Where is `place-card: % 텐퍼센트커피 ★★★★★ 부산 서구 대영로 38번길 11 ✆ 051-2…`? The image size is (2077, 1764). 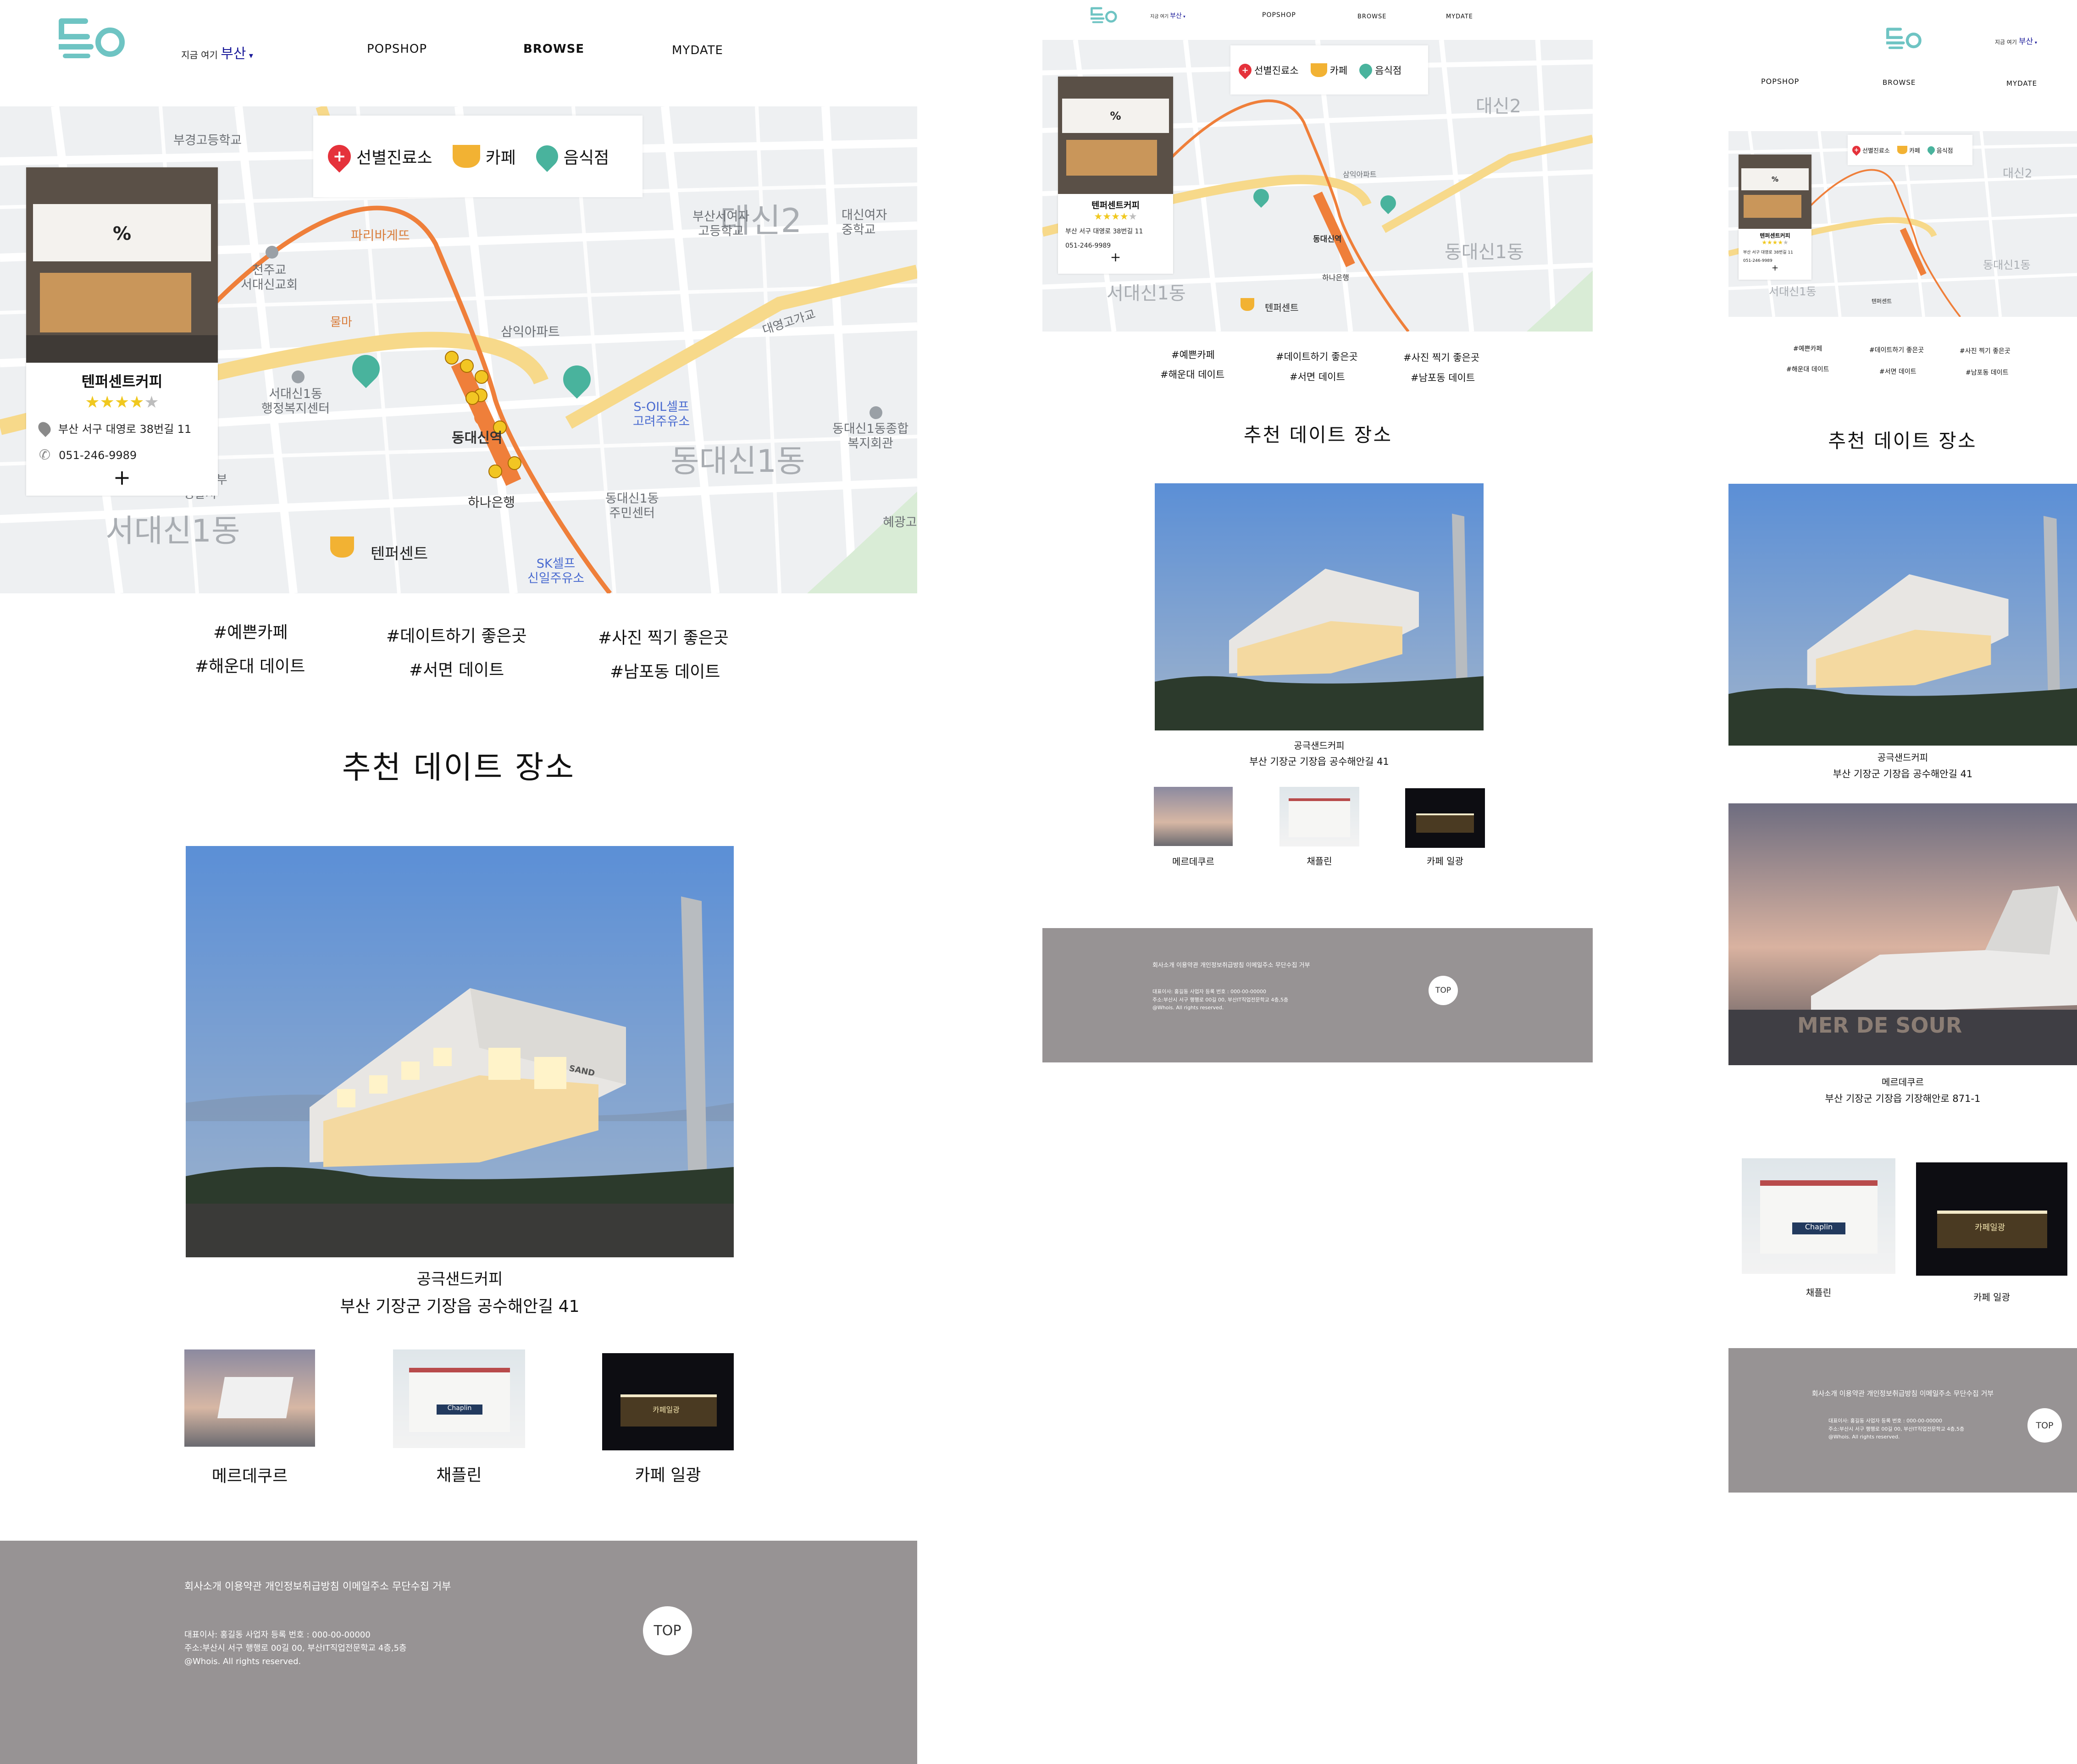 place-card: % 텐퍼센트커피 ★★★★★ 부산 서구 대영로 38번길 11 ✆ 051-2… is located at coordinates (122, 332).